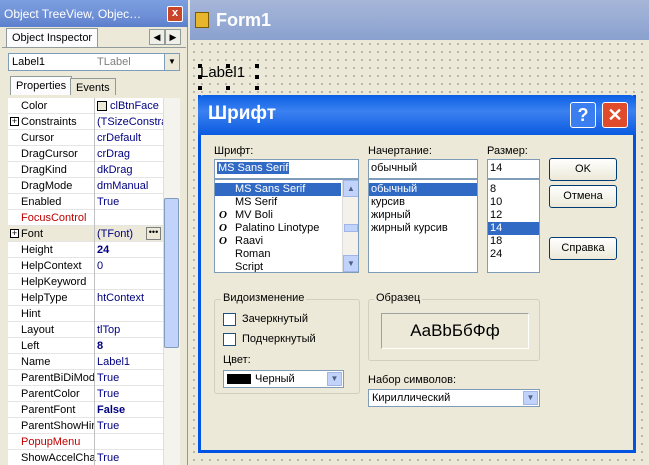 The width and height of the screenshot is (649, 465). I want to click on property-value: htContext, so click(130, 298).